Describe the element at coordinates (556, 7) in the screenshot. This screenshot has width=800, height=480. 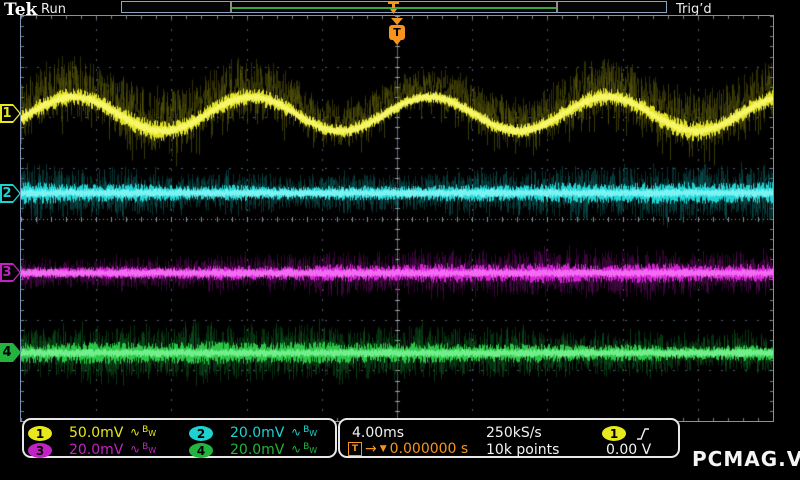
I see `record-window-end-bracket` at that location.